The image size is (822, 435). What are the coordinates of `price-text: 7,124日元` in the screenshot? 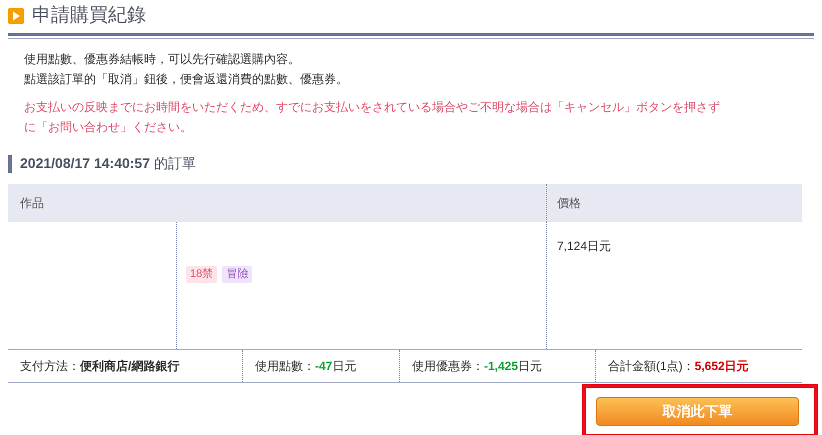 It's located at (584, 246).